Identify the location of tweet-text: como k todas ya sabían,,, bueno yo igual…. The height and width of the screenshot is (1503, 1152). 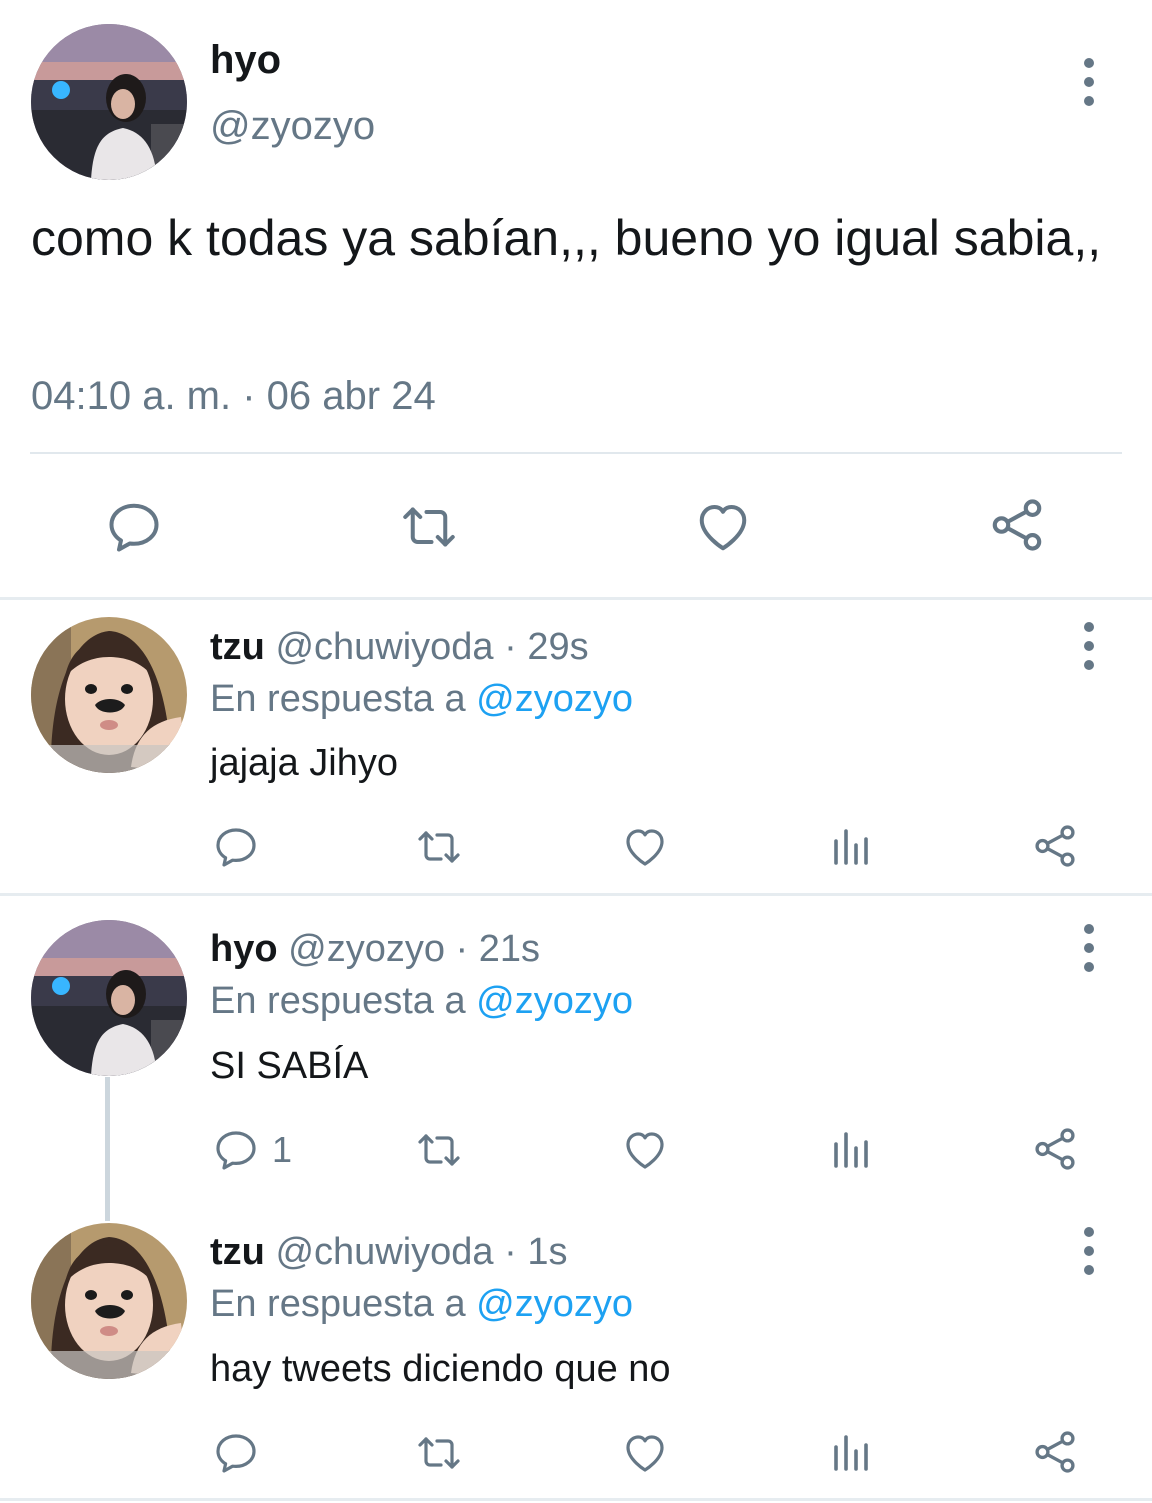
(566, 238).